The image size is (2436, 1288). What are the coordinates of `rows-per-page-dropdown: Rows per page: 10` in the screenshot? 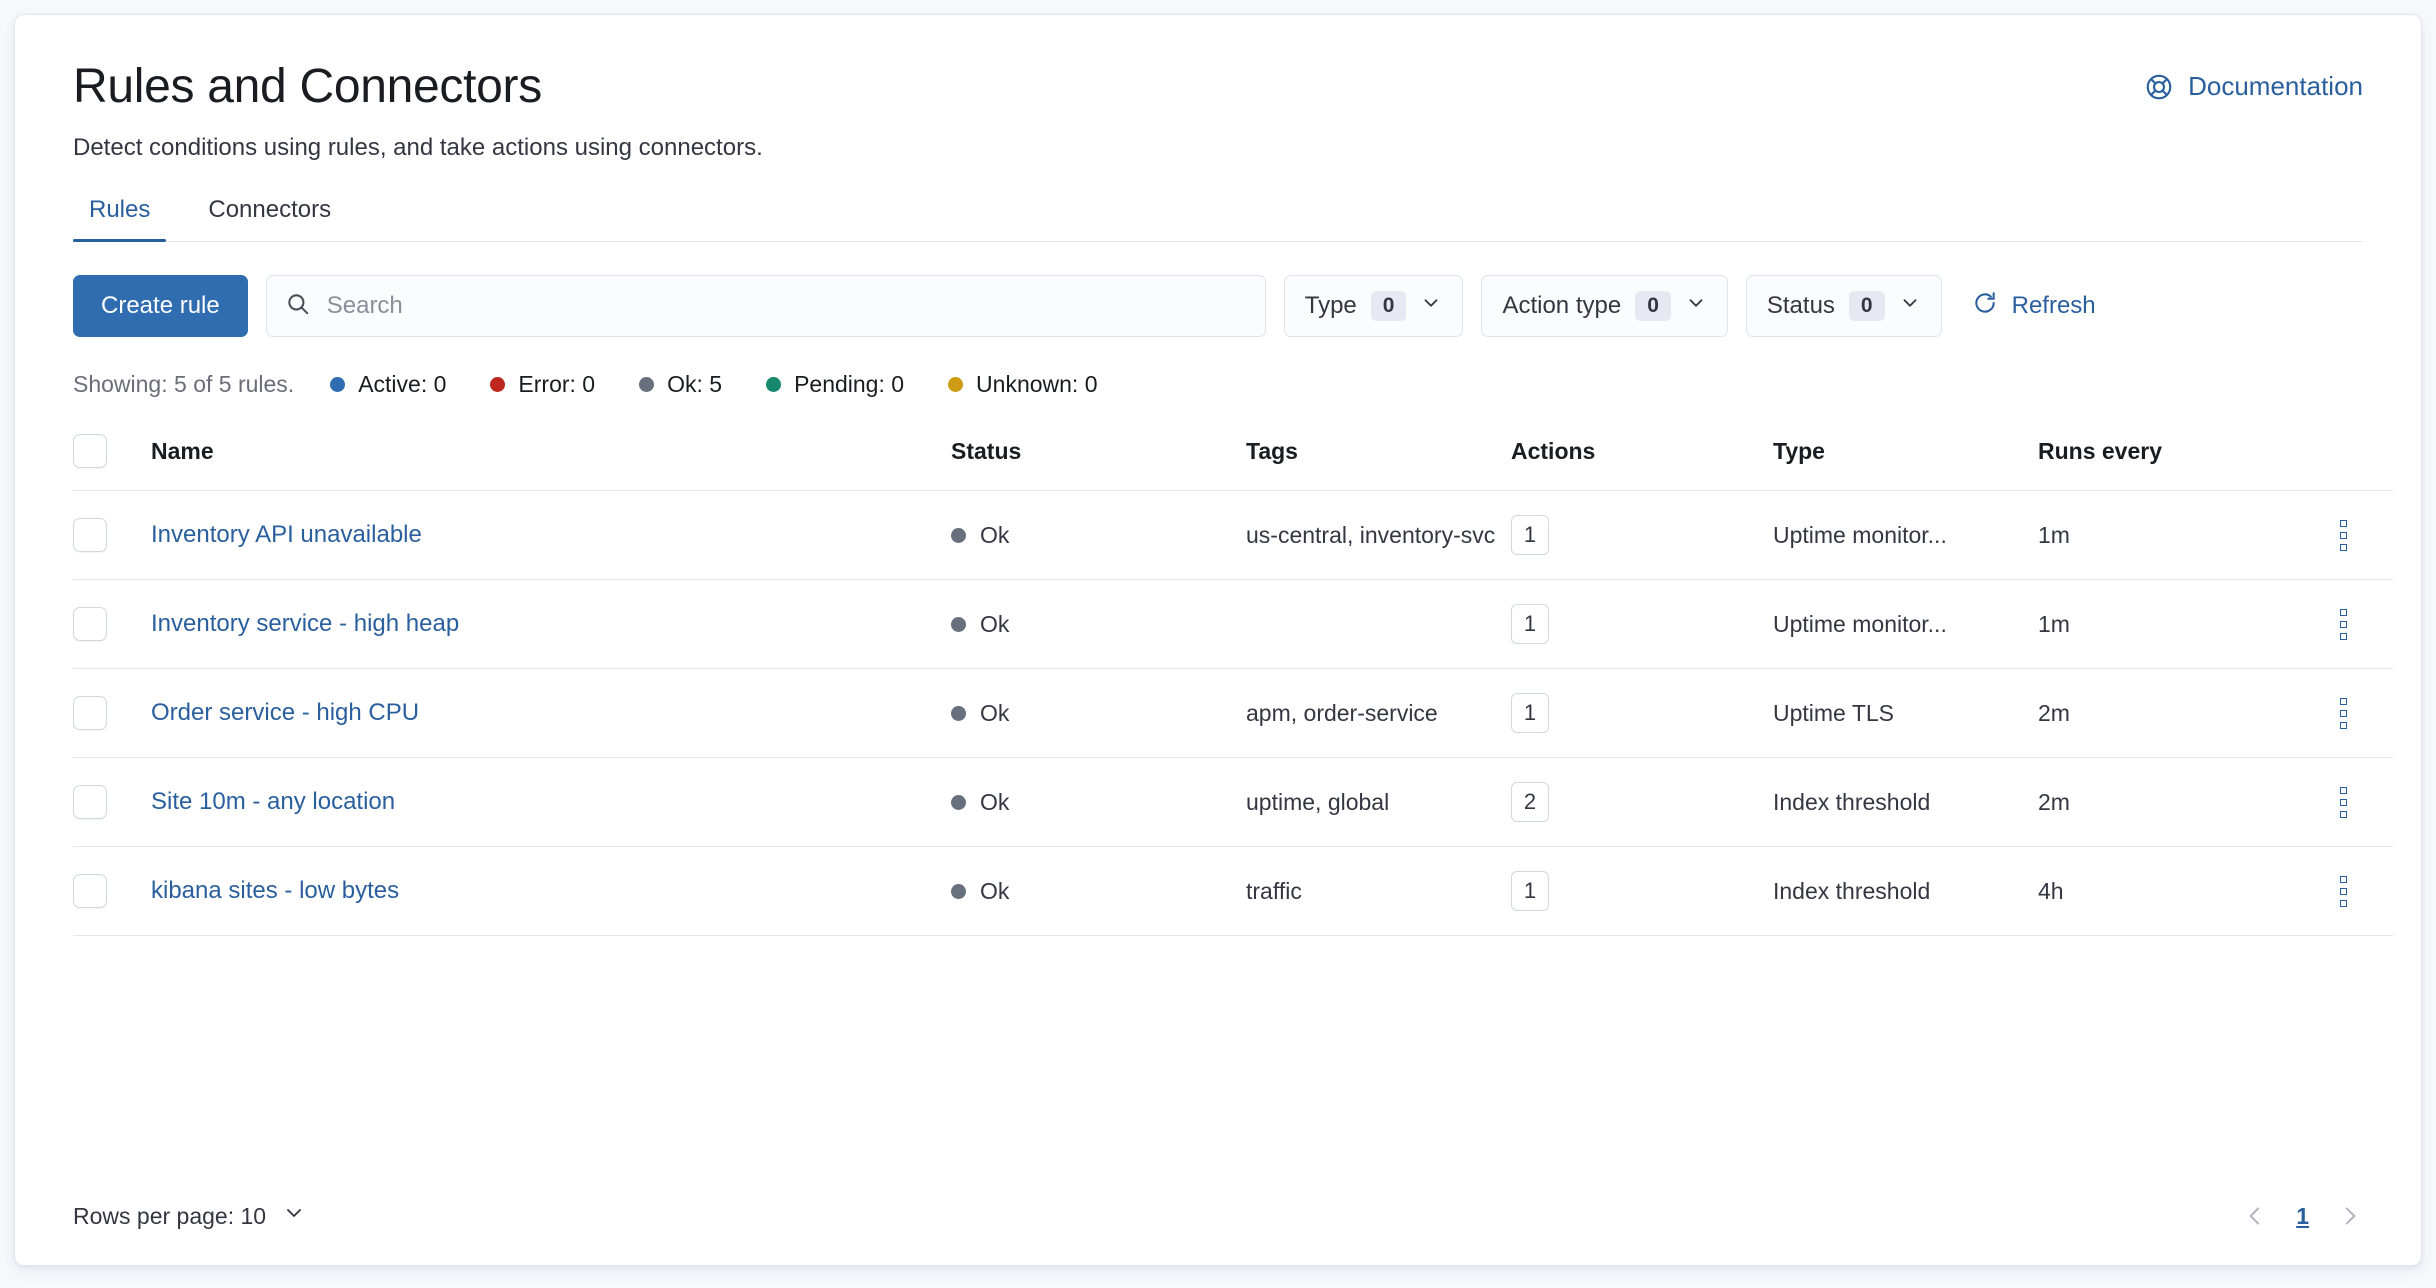 It's located at (189, 1216).